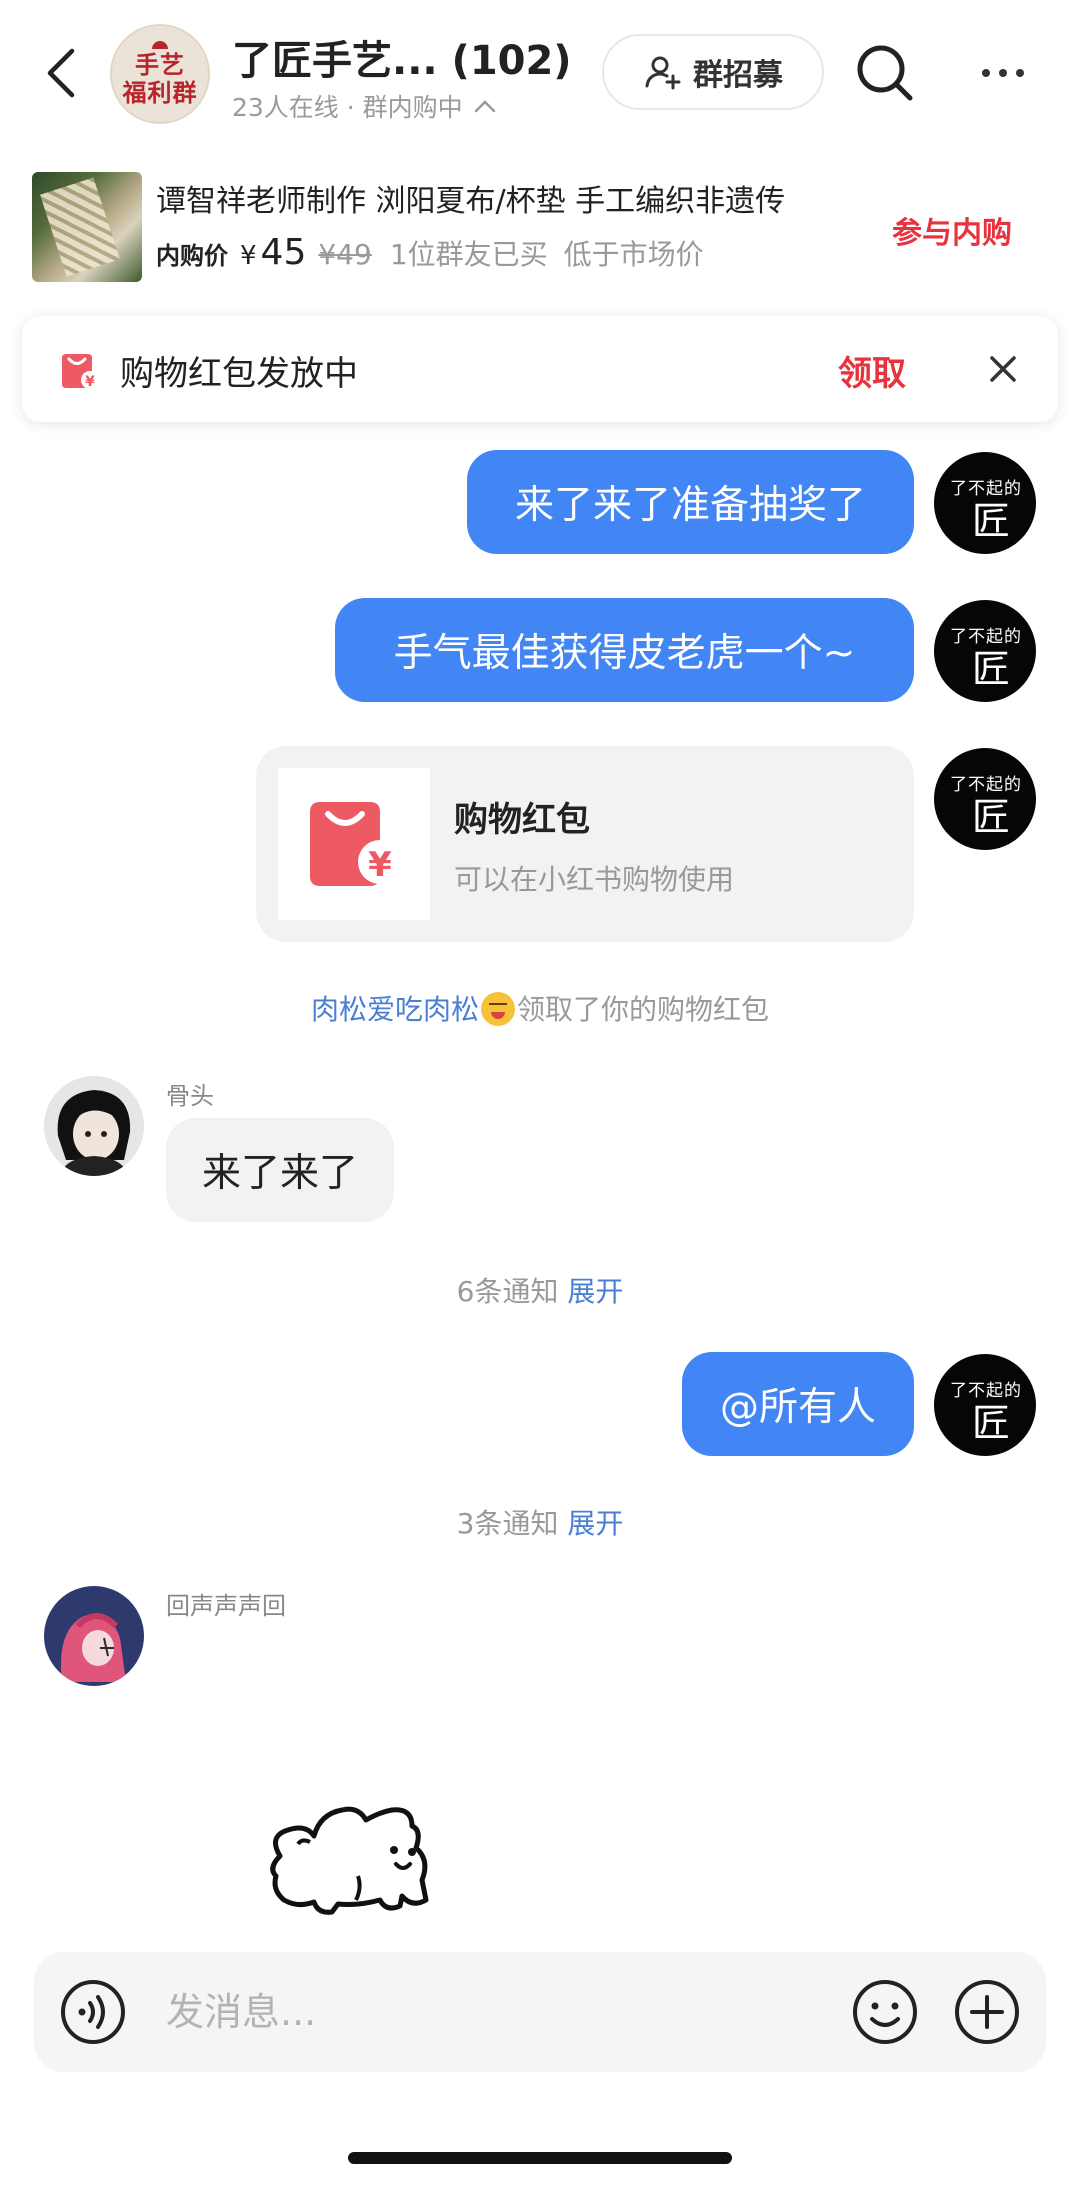  Describe the element at coordinates (540, 369) in the screenshot. I see `red-packet-banner: ¥ 购物红包发放中 领取` at that location.